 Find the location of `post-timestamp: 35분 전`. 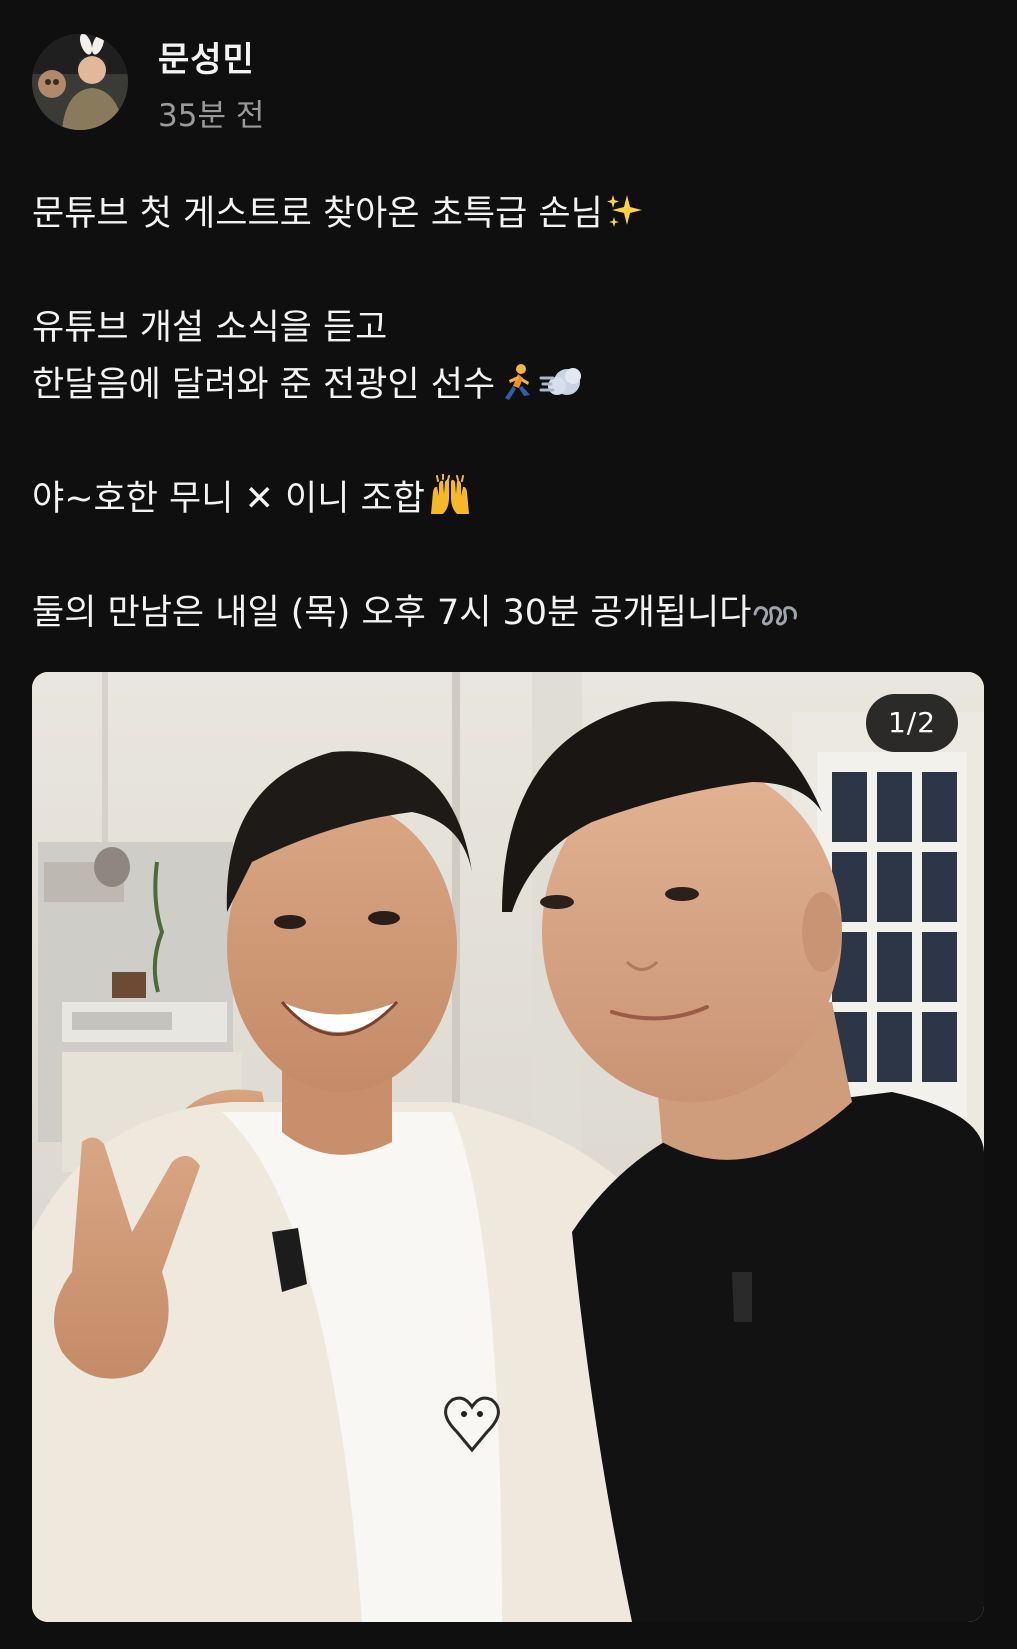

post-timestamp: 35분 전 is located at coordinates (211, 116).